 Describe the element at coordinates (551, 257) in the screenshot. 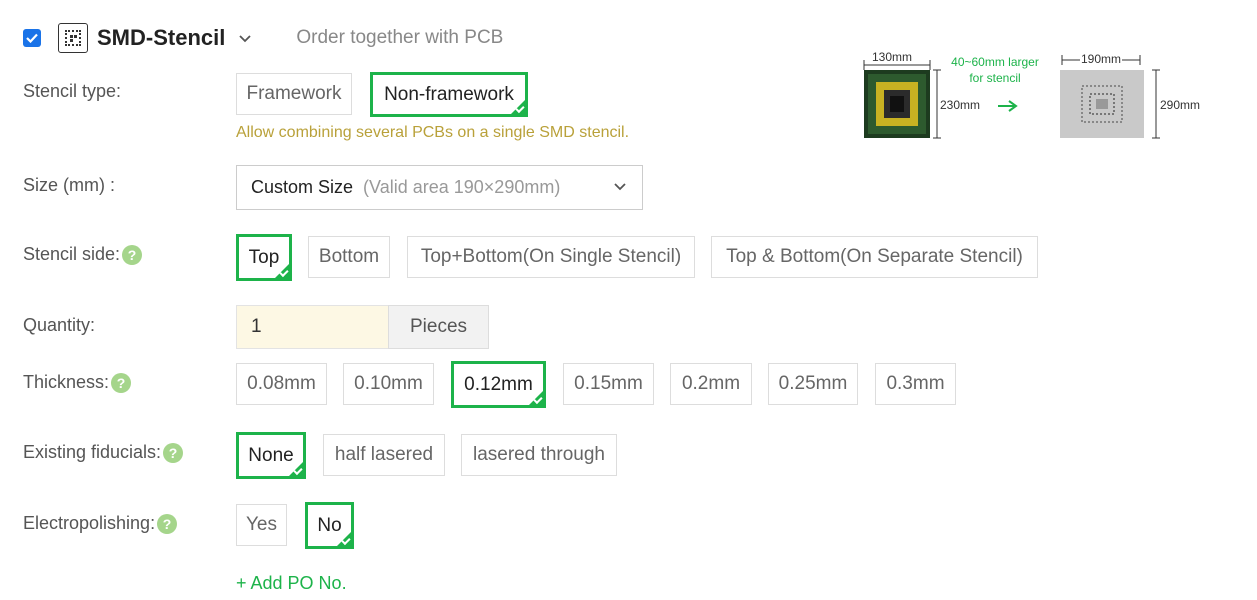

I see `stencil-side-top-bottom-single: Top+Bottom(On Single Stencil)` at that location.